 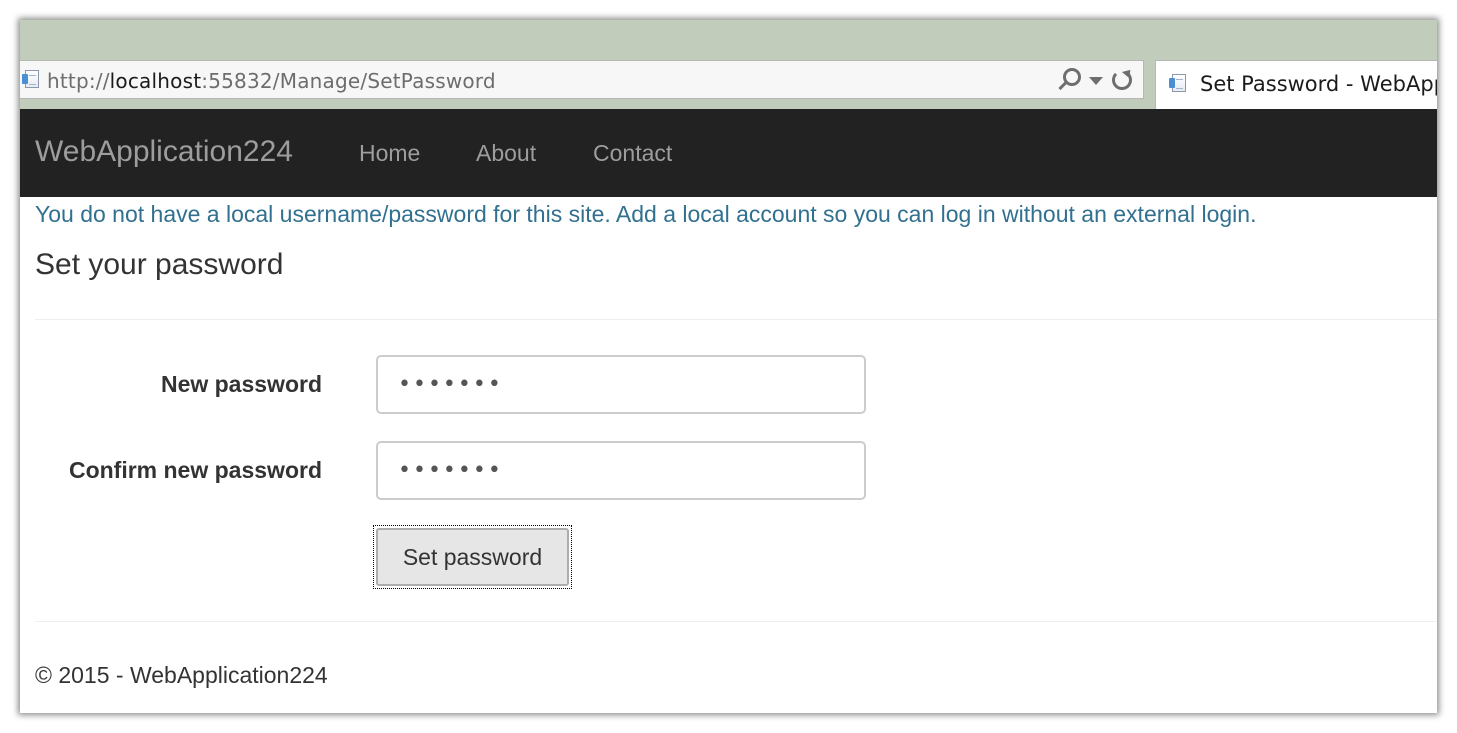 I want to click on navbar: WebApplication224 Home About Contact, so click(x=728, y=153).